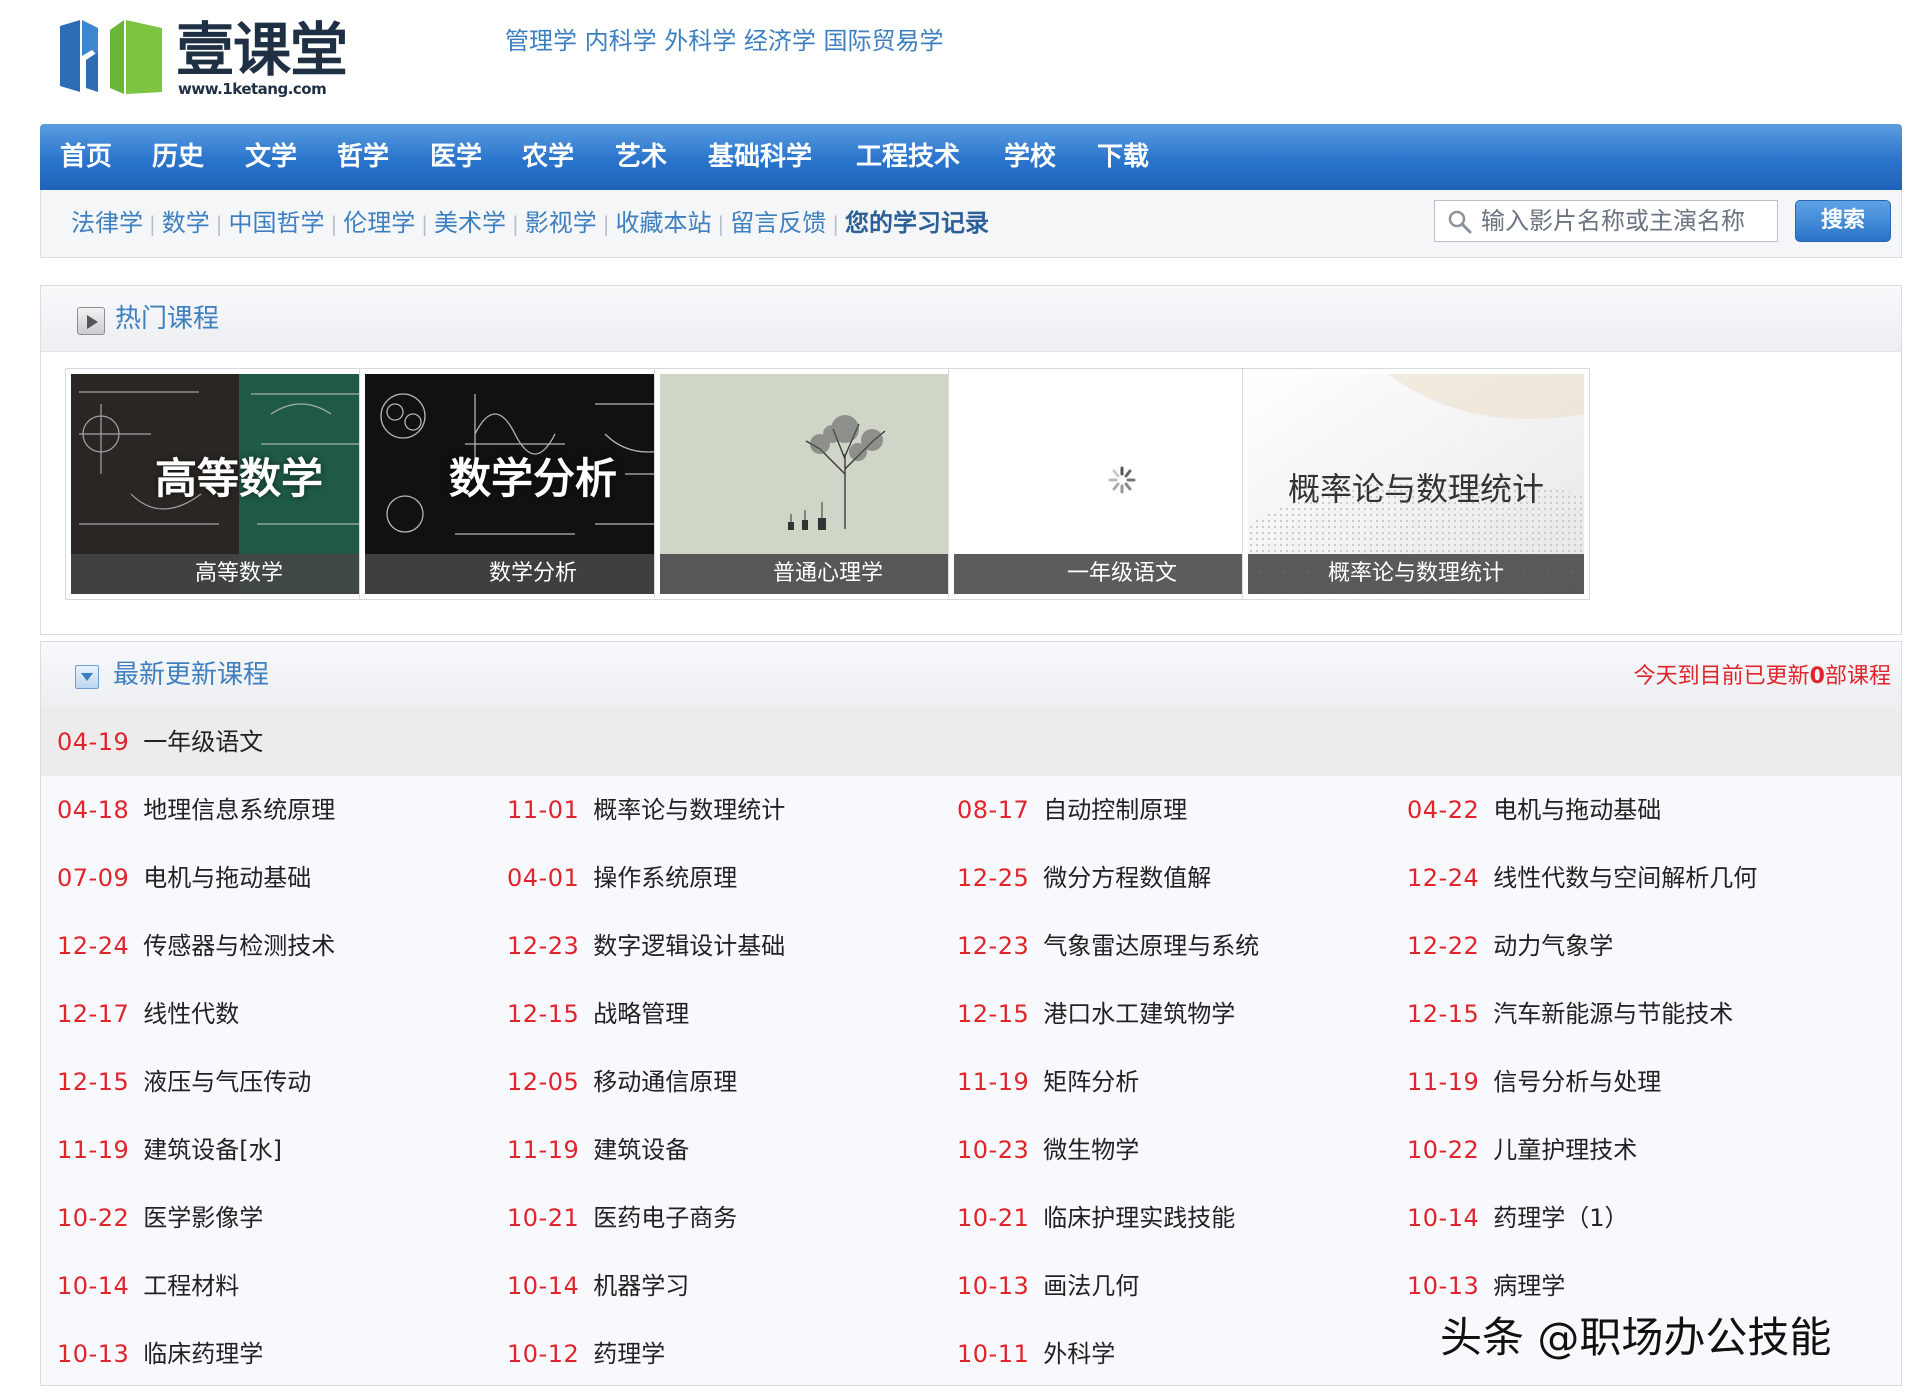 This screenshot has height=1394, width=1920. What do you see at coordinates (1096, 1014) in the screenshot?
I see `list-item: 12-15 港口水工建筑物学` at bounding box center [1096, 1014].